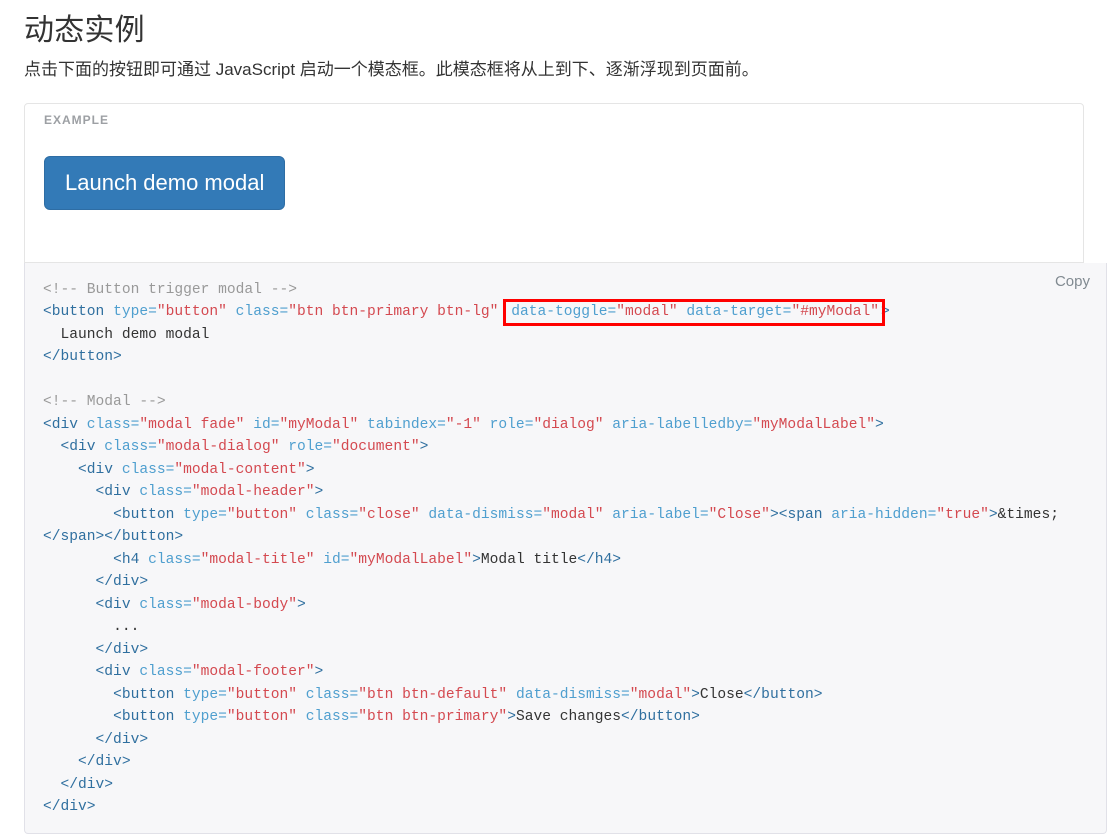 The image size is (1108, 839). Describe the element at coordinates (126, 559) in the screenshot. I see `code-tag: <h4` at that location.